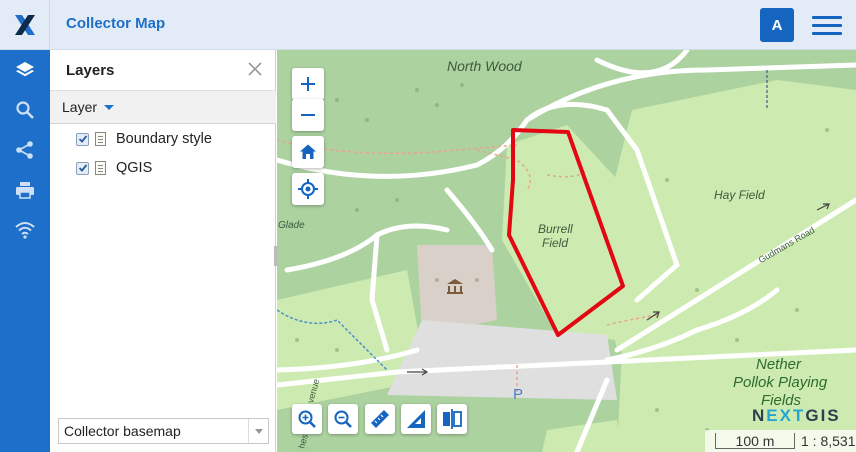 Image resolution: width=856 pixels, height=452 pixels. I want to click on search-icon, so click(25, 110).